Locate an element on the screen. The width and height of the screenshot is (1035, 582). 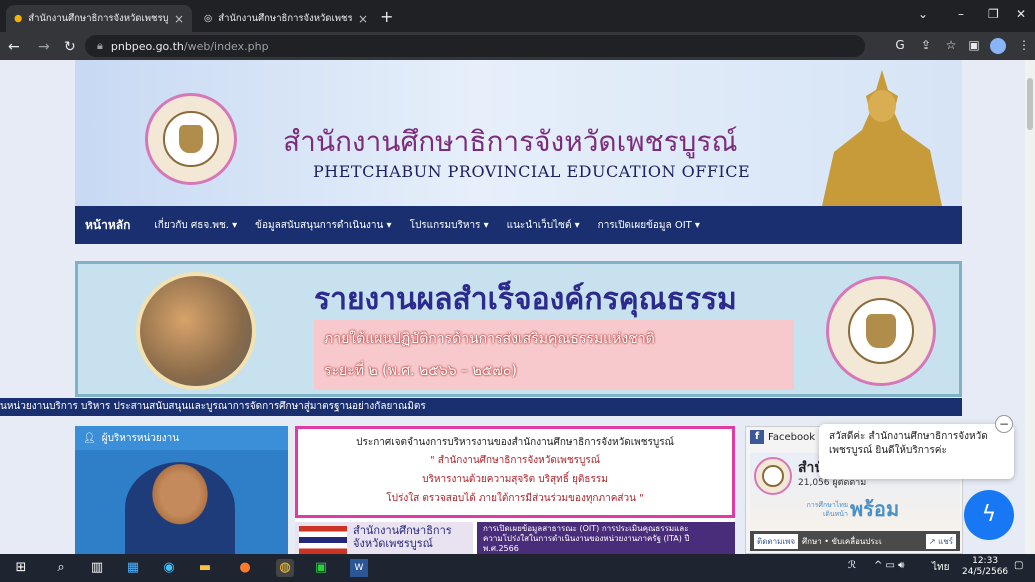
announcement-line-2: " สำนักงานศึกษาธิการจังหวัดเพชรบูรณ์ is located at coordinates (515, 460).